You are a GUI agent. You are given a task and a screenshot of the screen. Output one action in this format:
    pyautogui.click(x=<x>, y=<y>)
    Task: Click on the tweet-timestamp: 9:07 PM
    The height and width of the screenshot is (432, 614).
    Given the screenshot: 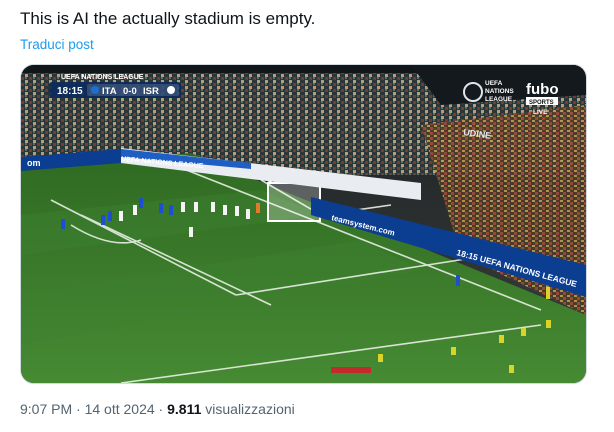 What is the action you would take?
    pyautogui.click(x=46, y=409)
    